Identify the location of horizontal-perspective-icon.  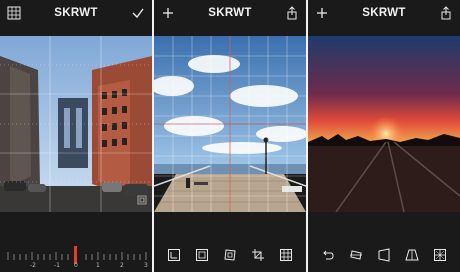
(412, 255).